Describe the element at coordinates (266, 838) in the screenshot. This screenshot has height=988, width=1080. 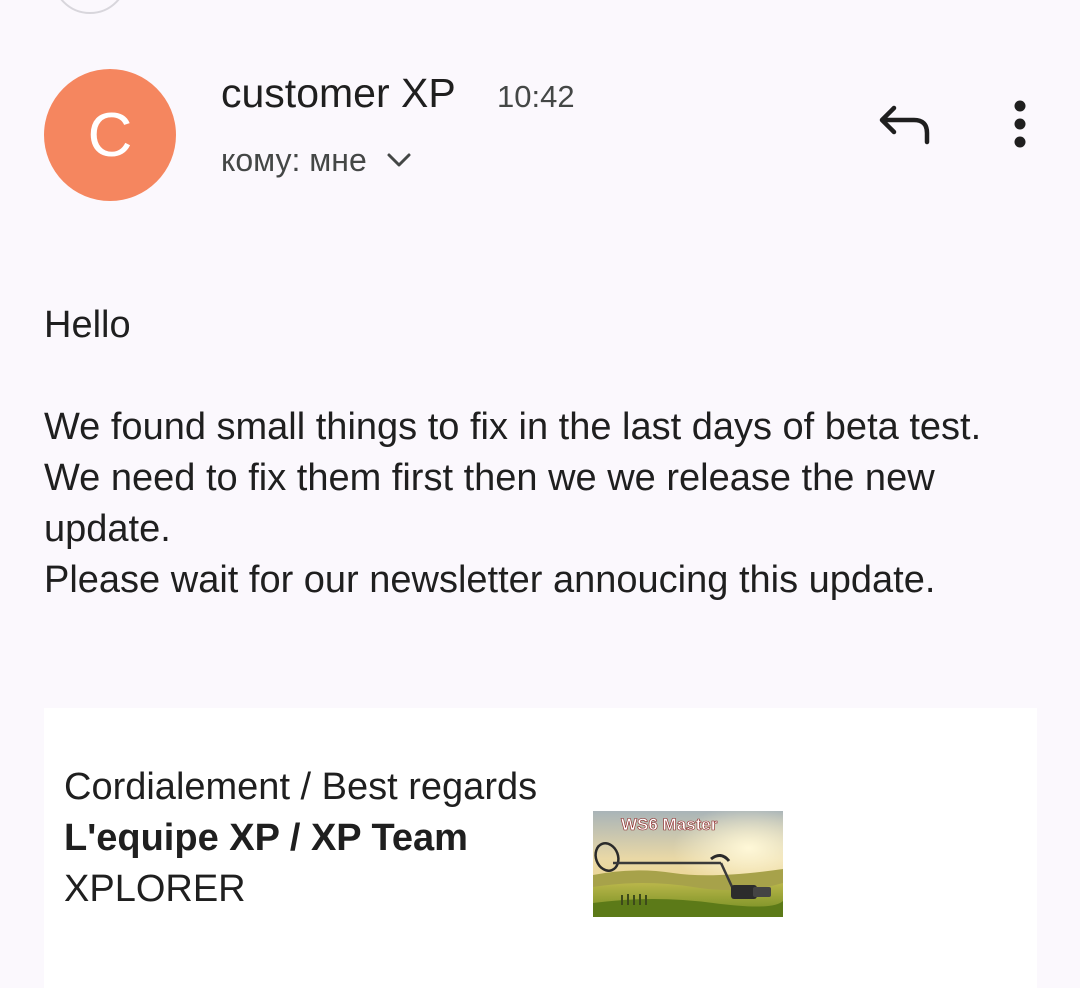
I see `signature-team: L'equipe XP / XP Team` at that location.